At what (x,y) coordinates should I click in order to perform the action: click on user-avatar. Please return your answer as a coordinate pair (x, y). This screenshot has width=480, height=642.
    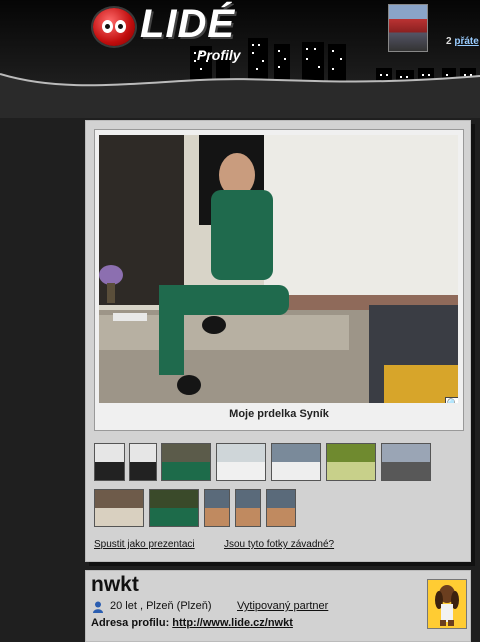
    Looking at the image, I should click on (408, 28).